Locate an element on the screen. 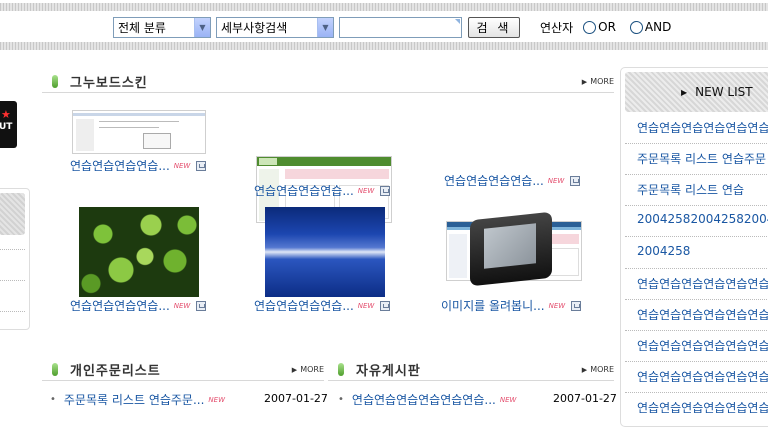 This screenshot has width=768, height=427. category-select: 전체 분류 ▼ is located at coordinates (162, 27).